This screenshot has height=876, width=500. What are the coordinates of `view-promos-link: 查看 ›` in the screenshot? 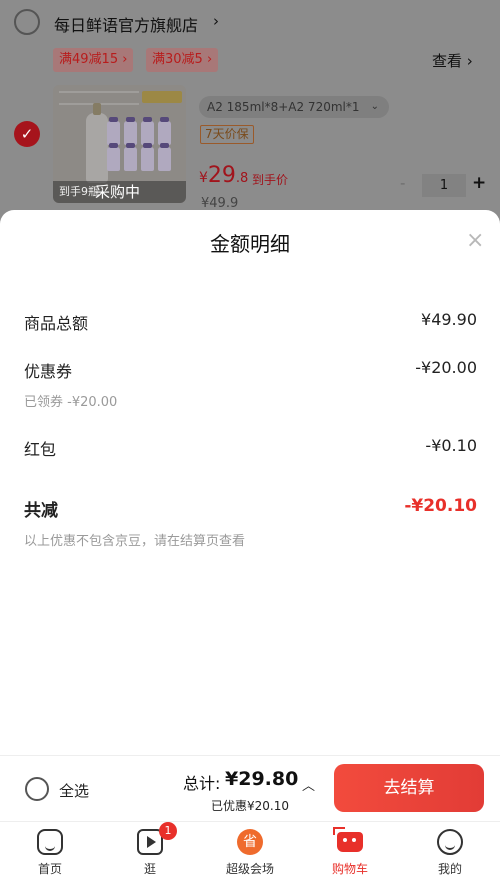 It's located at (452, 60).